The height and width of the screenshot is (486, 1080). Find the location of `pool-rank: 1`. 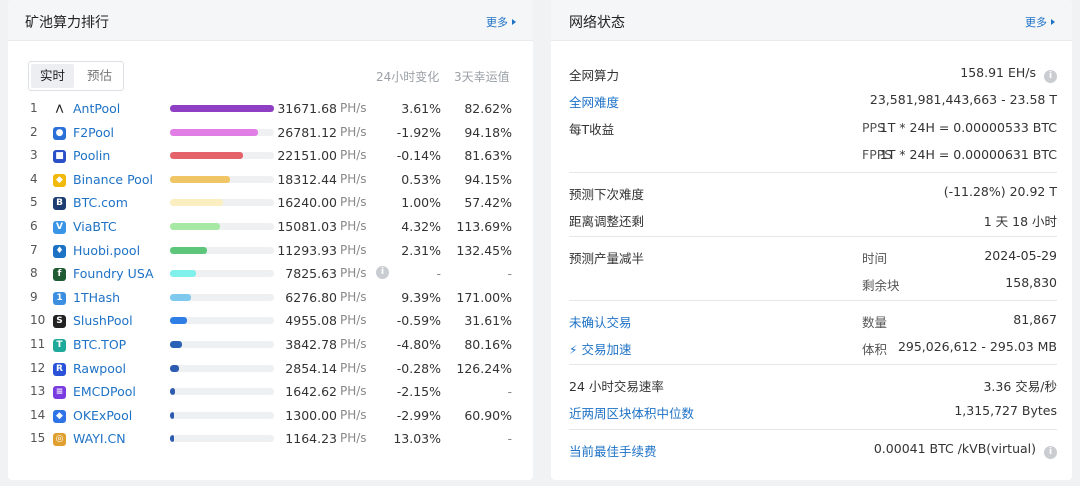

pool-rank: 1 is located at coordinates (34, 108).